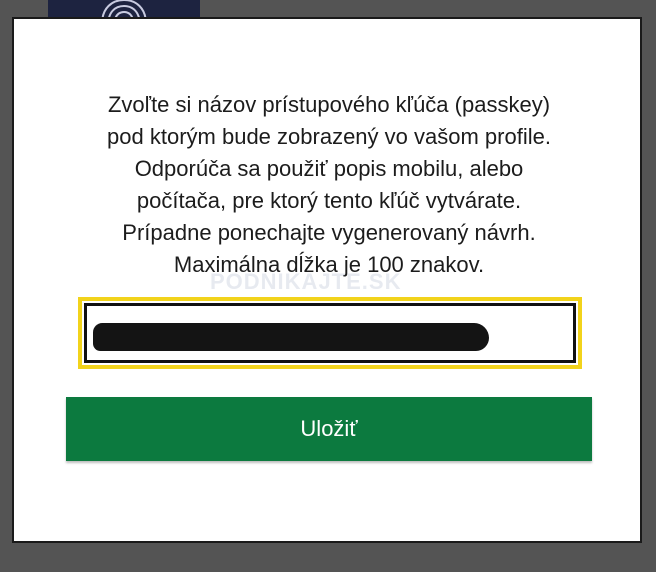 This screenshot has height=572, width=656. What do you see at coordinates (329, 232) in the screenshot?
I see `message-line: Prípadne ponechajte vygenerovaný návrh.` at bounding box center [329, 232].